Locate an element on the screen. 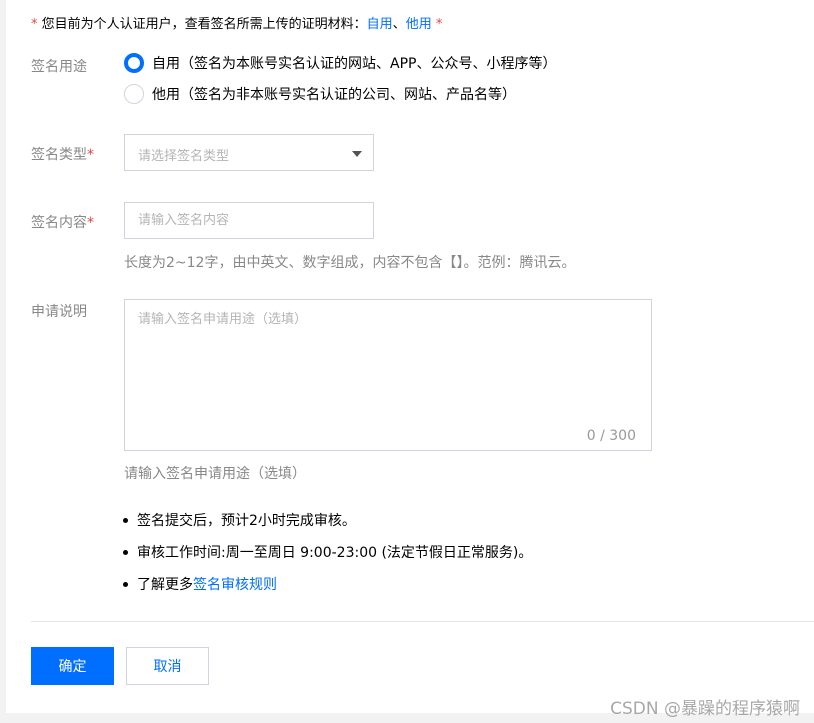  usage-option-other: 他用（签名为非本账号实名认证的公司、网站、产品名等） is located at coordinates (320, 94).